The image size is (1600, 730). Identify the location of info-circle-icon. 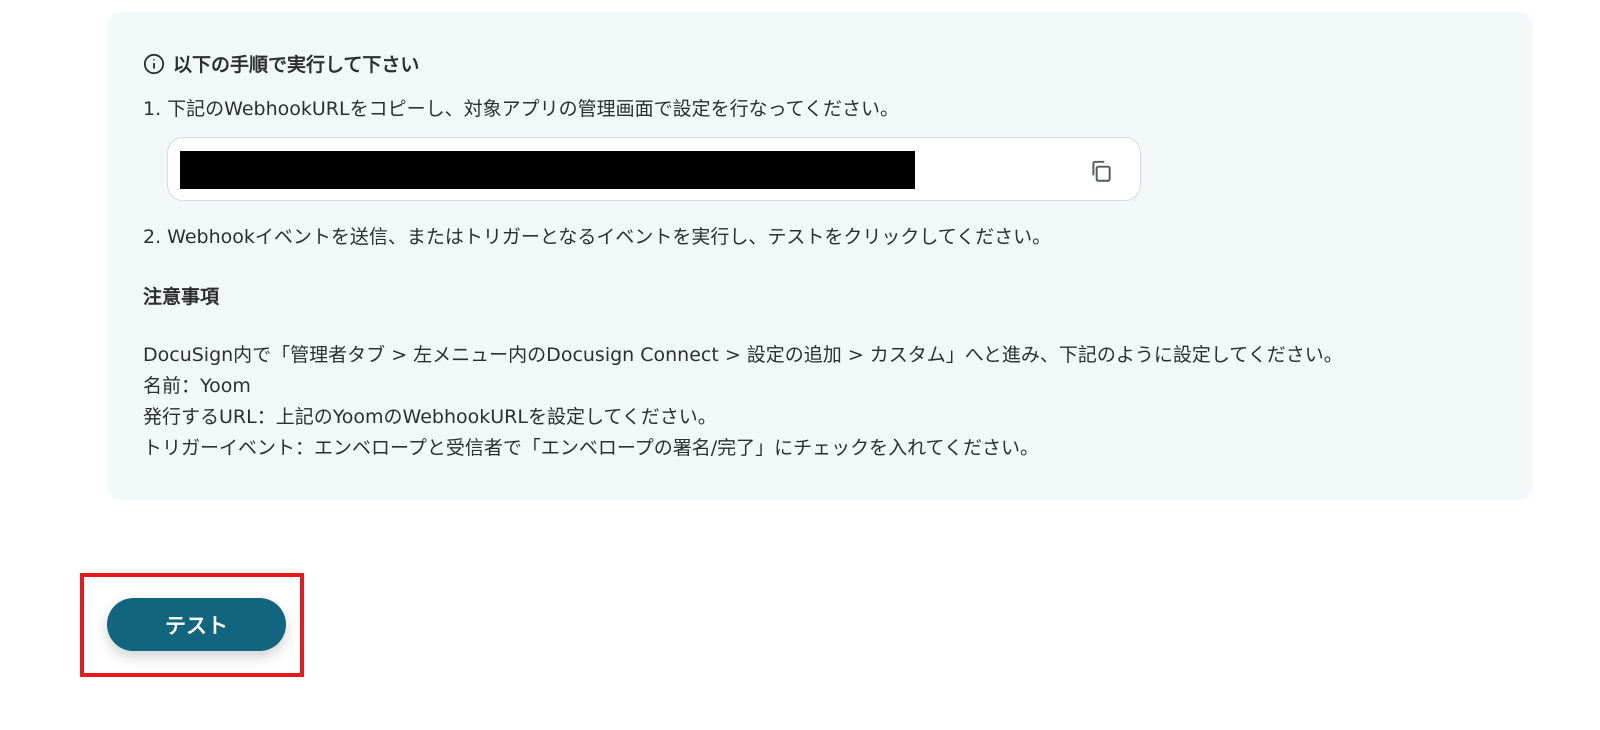
(154, 64).